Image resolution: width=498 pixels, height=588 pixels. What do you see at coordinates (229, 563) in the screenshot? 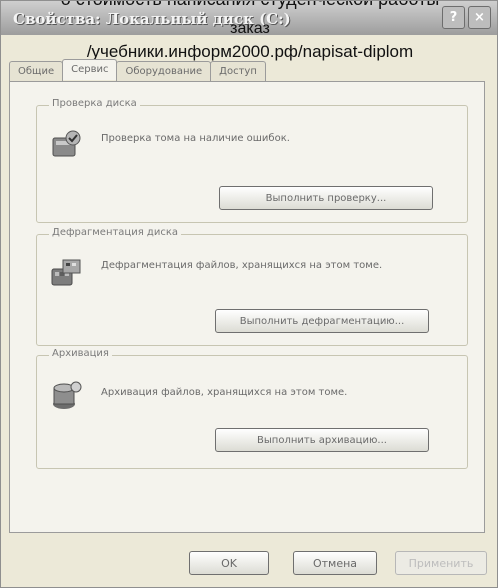
I see `ok-button: OK` at bounding box center [229, 563].